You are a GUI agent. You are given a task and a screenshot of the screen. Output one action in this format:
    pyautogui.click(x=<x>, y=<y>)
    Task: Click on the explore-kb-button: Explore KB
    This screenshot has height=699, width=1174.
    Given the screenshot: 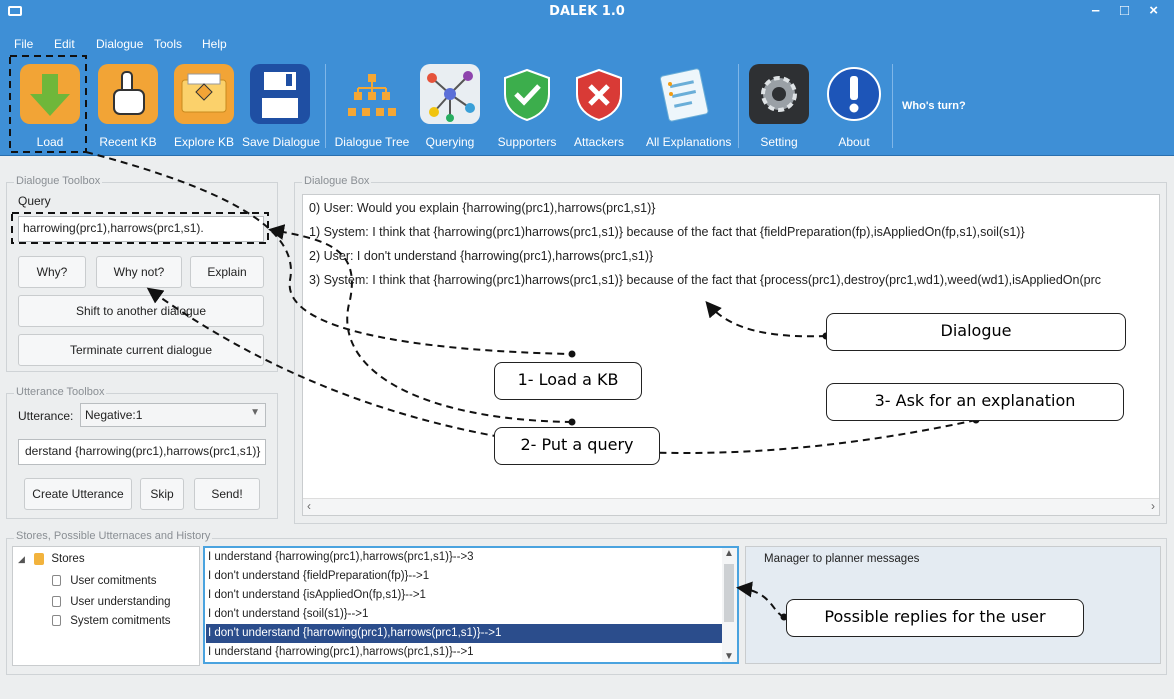 What is the action you would take?
    pyautogui.click(x=204, y=107)
    